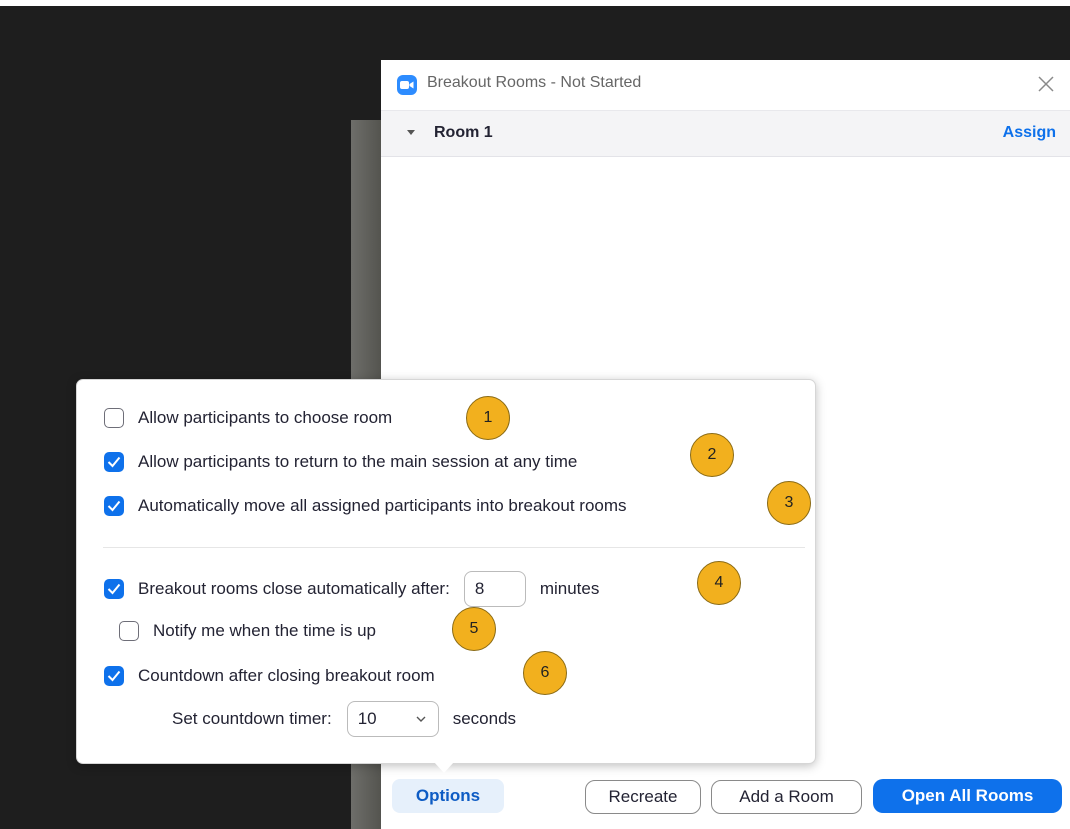  What do you see at coordinates (643, 797) in the screenshot?
I see `recreate-button: Recreate` at bounding box center [643, 797].